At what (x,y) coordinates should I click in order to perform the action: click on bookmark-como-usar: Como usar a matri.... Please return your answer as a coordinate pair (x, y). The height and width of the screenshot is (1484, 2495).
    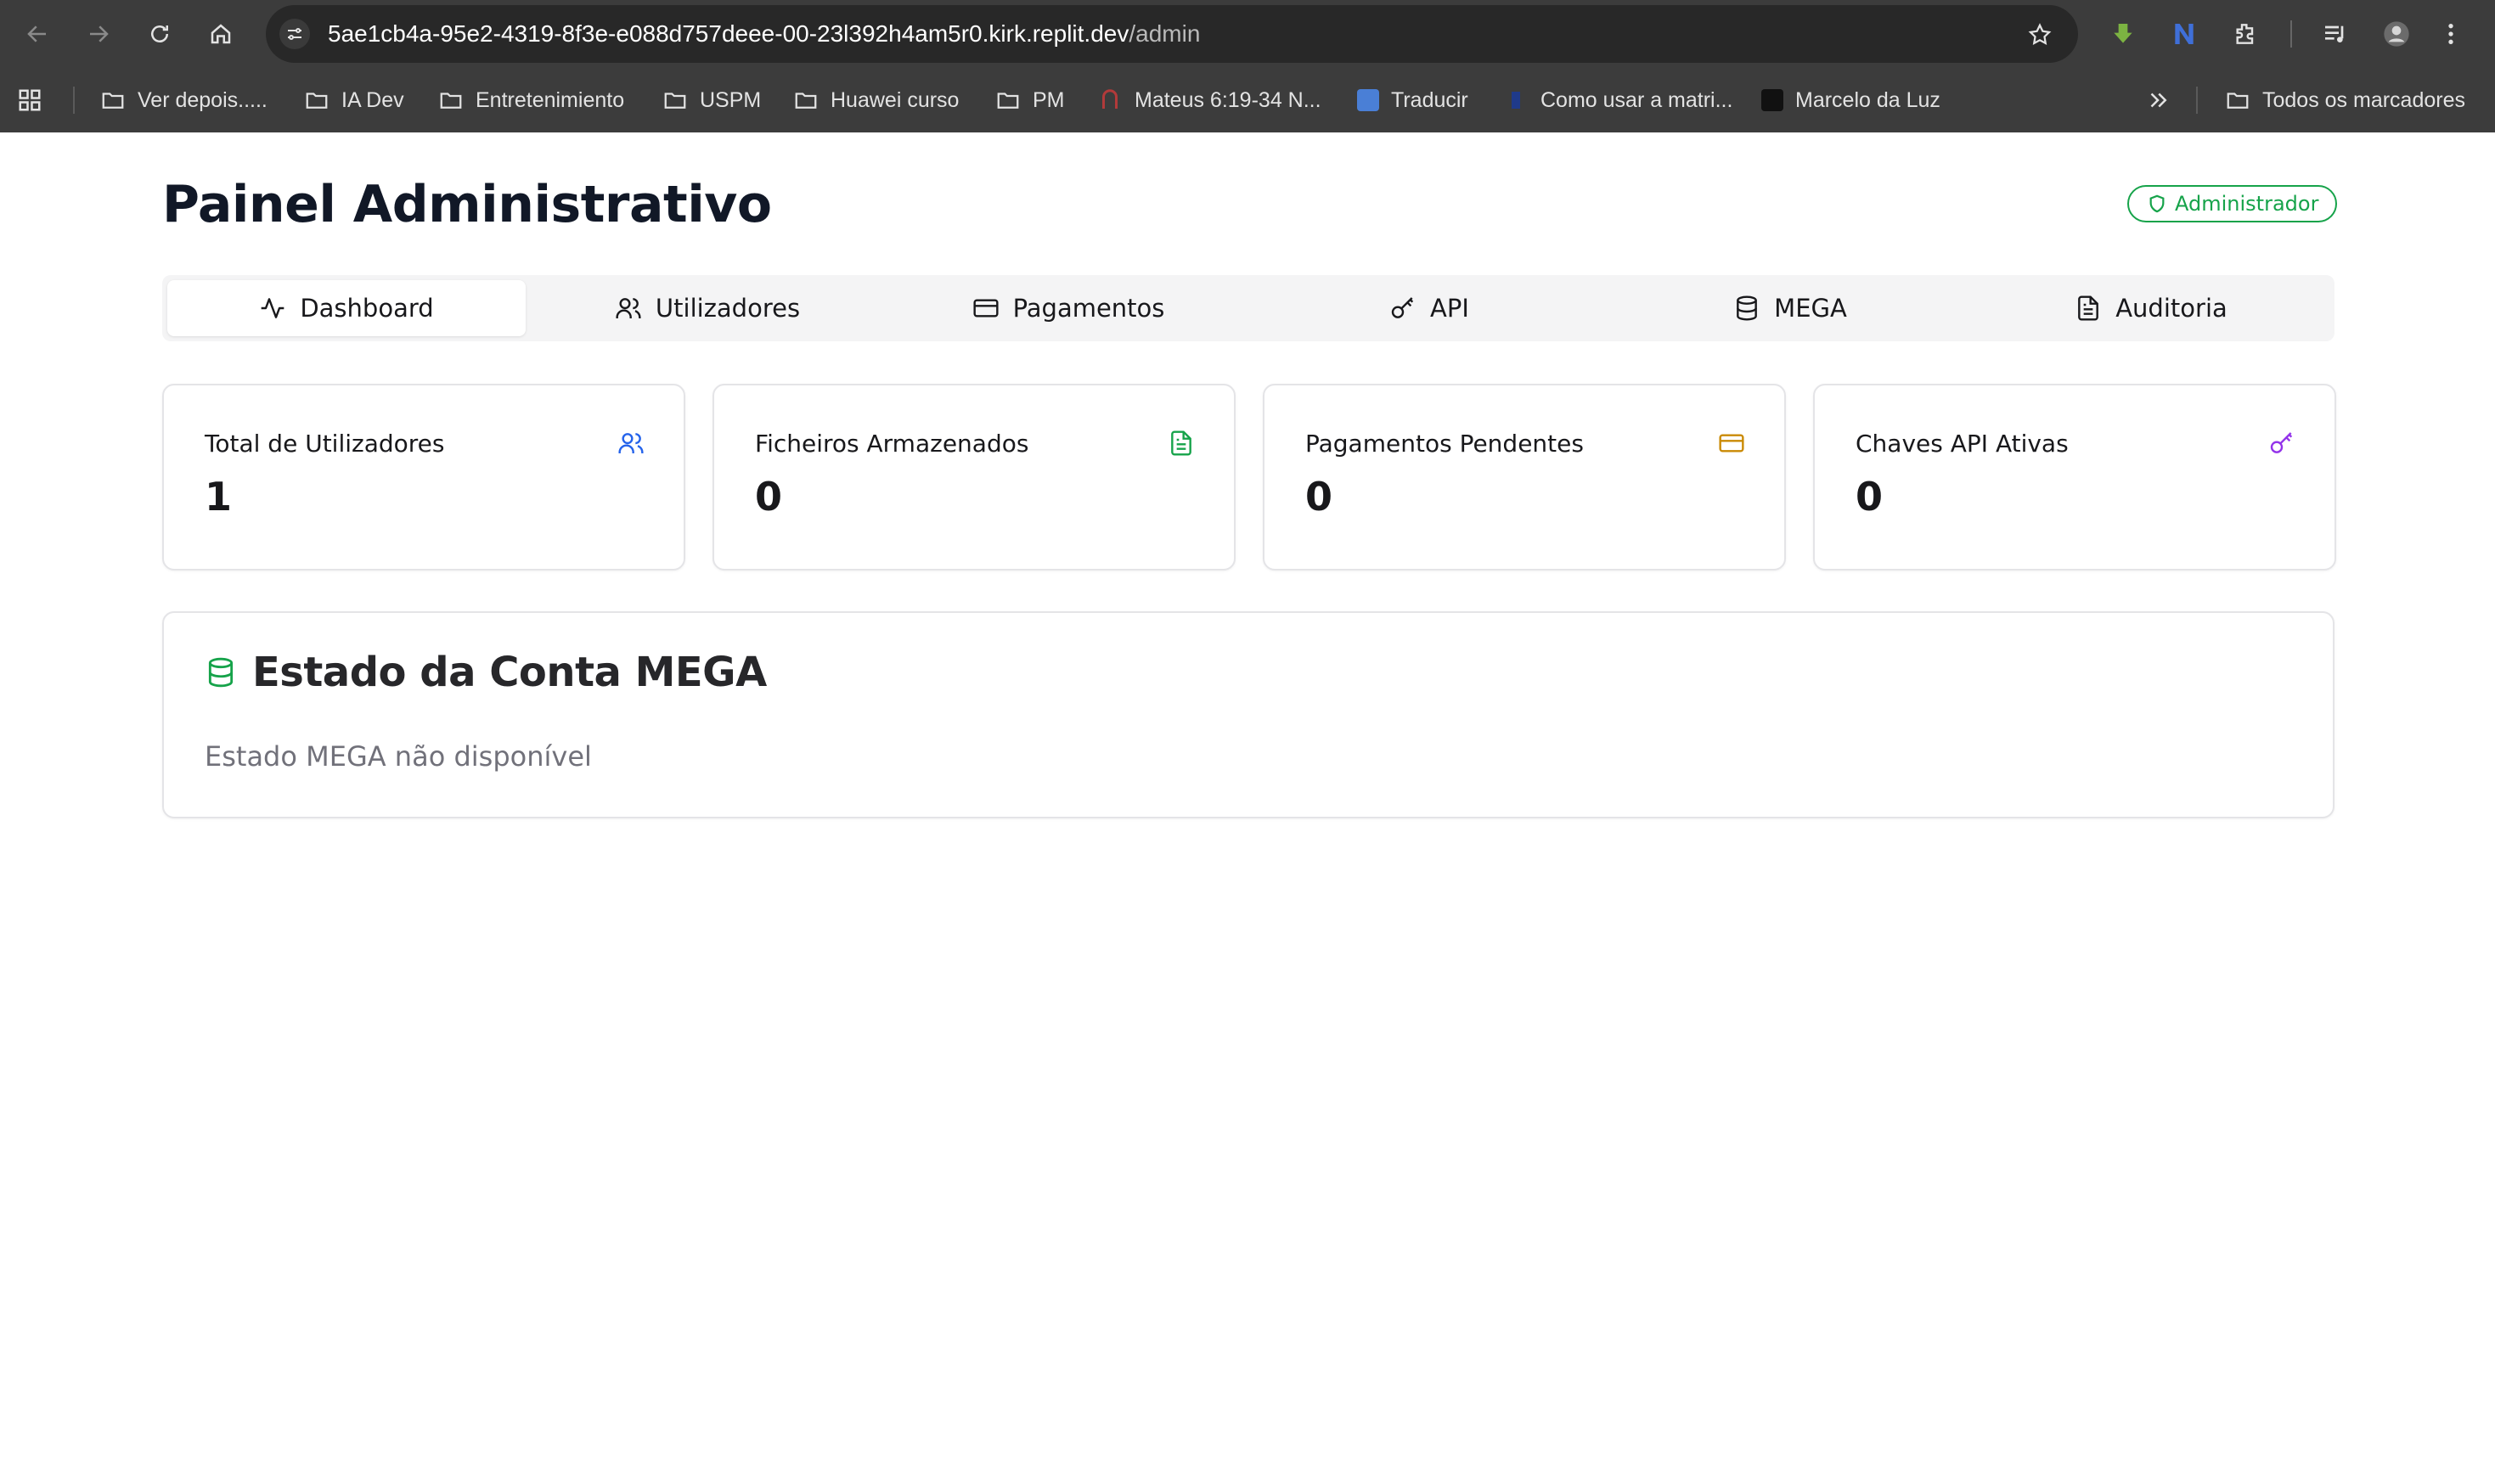
    Looking at the image, I should click on (1618, 100).